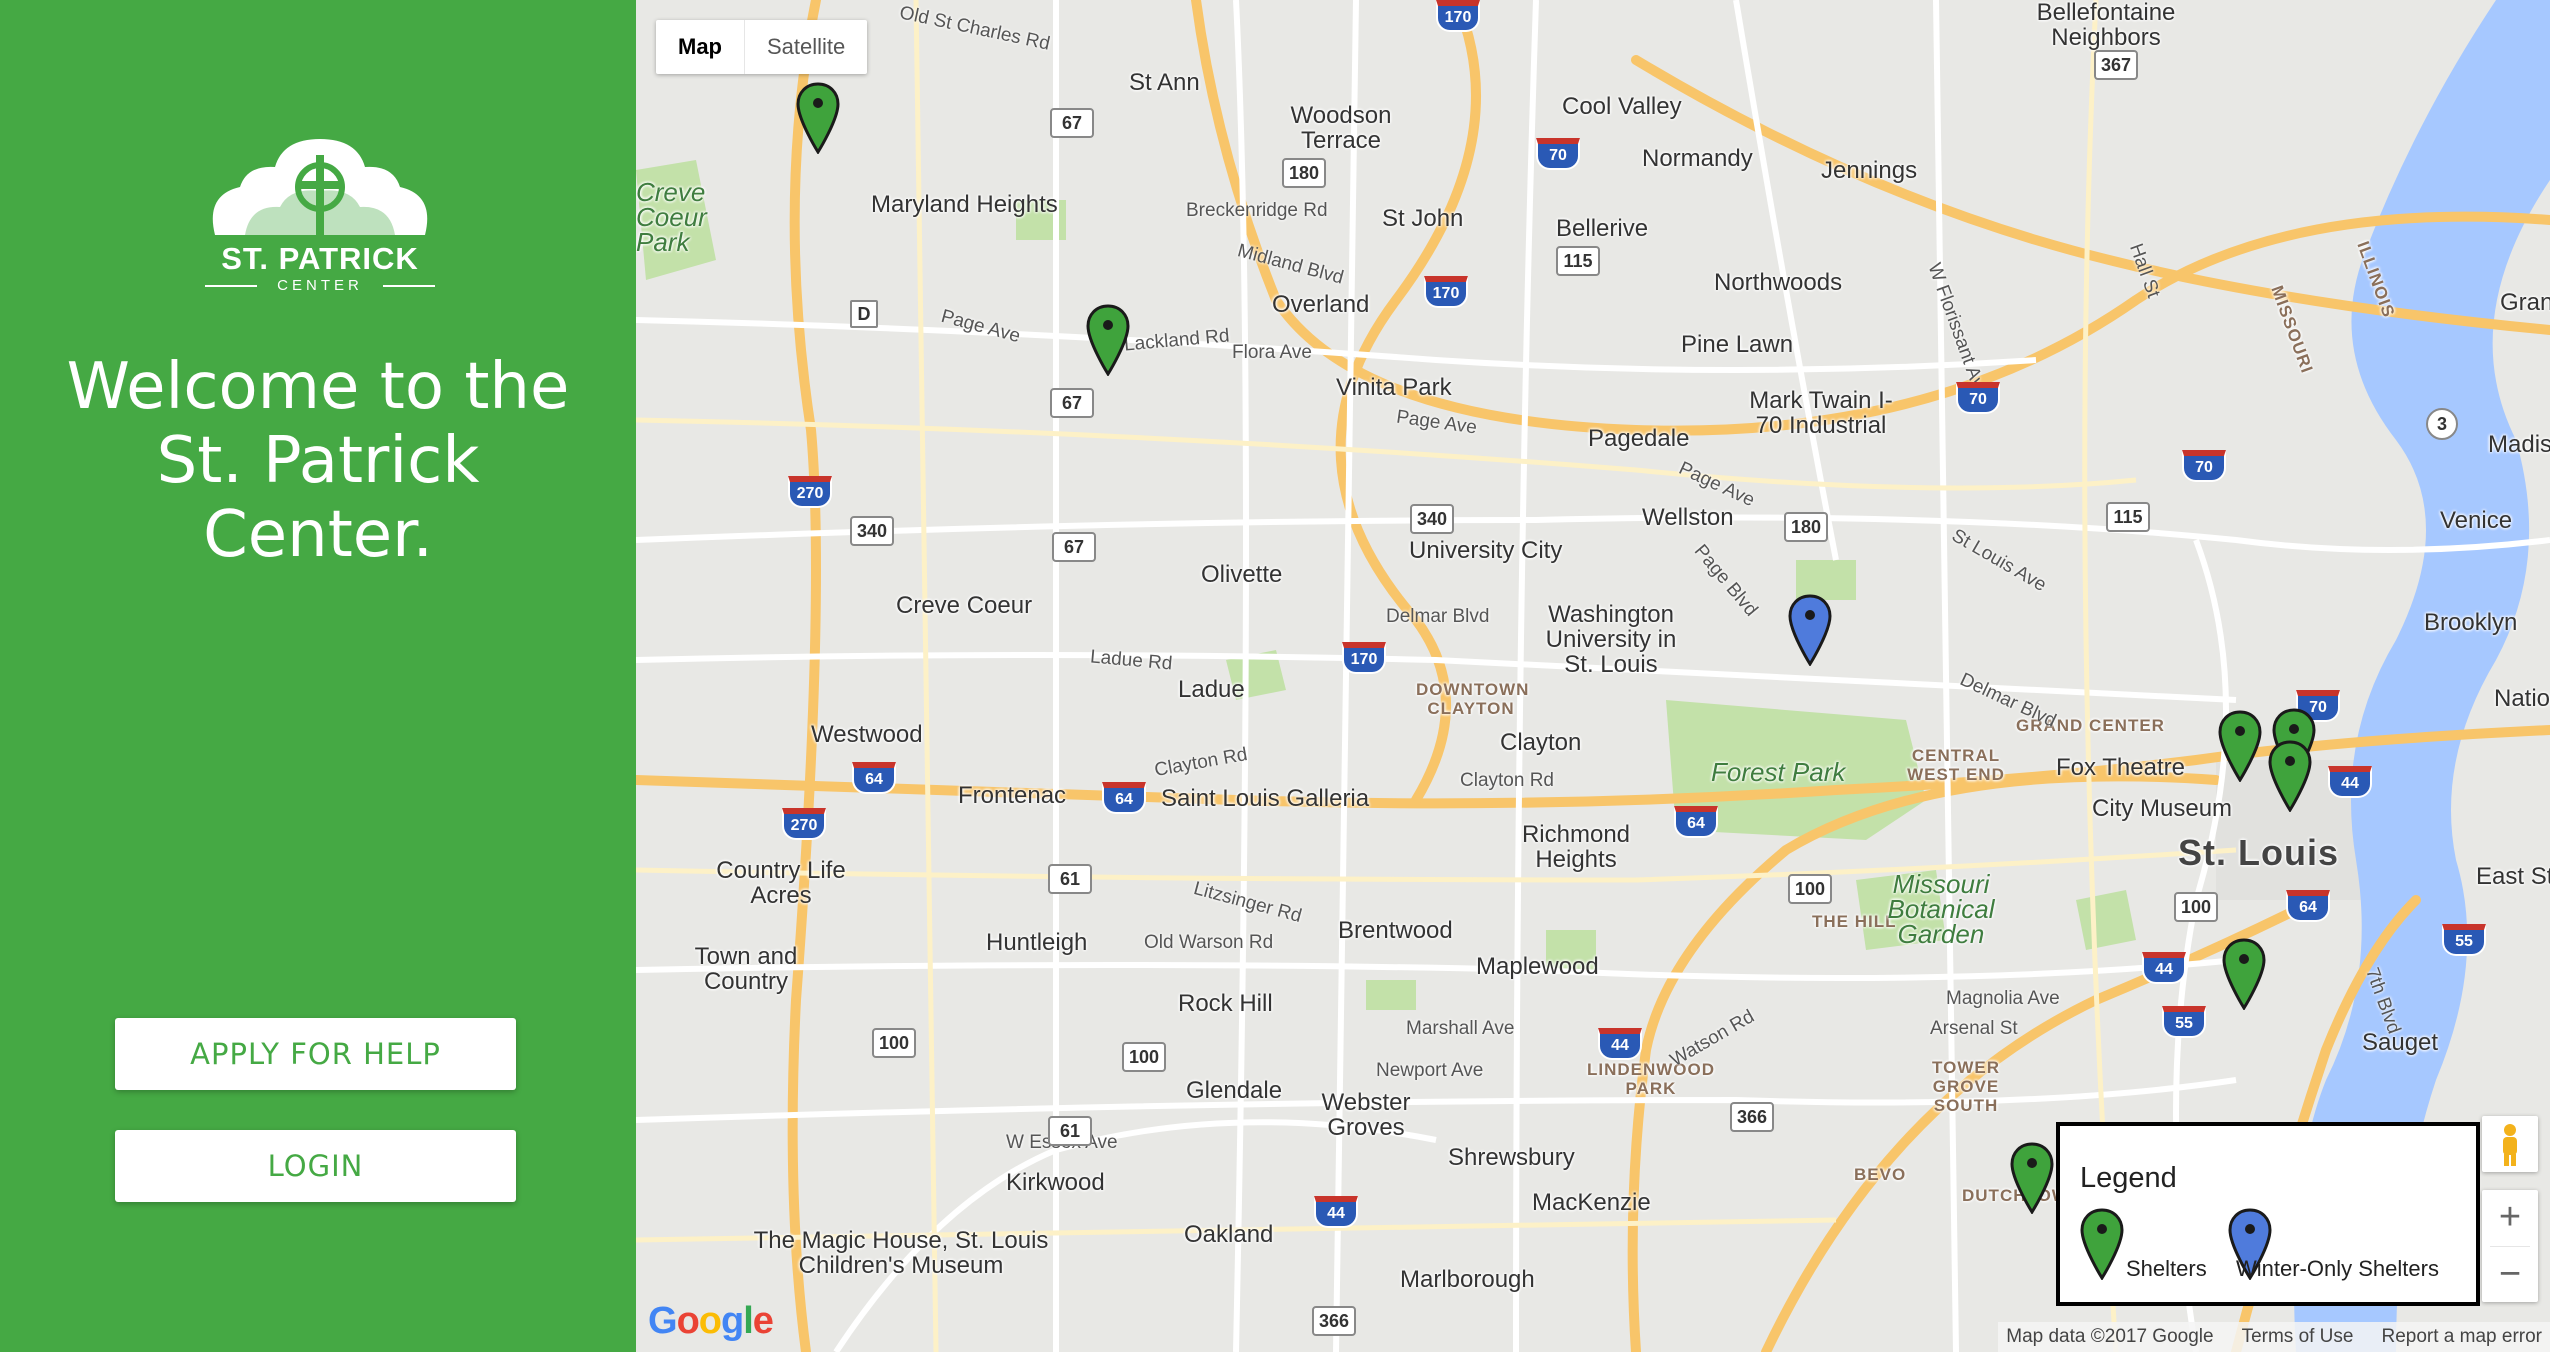 This screenshot has width=2550, height=1352. I want to click on shield-340-west: 340, so click(872, 531).